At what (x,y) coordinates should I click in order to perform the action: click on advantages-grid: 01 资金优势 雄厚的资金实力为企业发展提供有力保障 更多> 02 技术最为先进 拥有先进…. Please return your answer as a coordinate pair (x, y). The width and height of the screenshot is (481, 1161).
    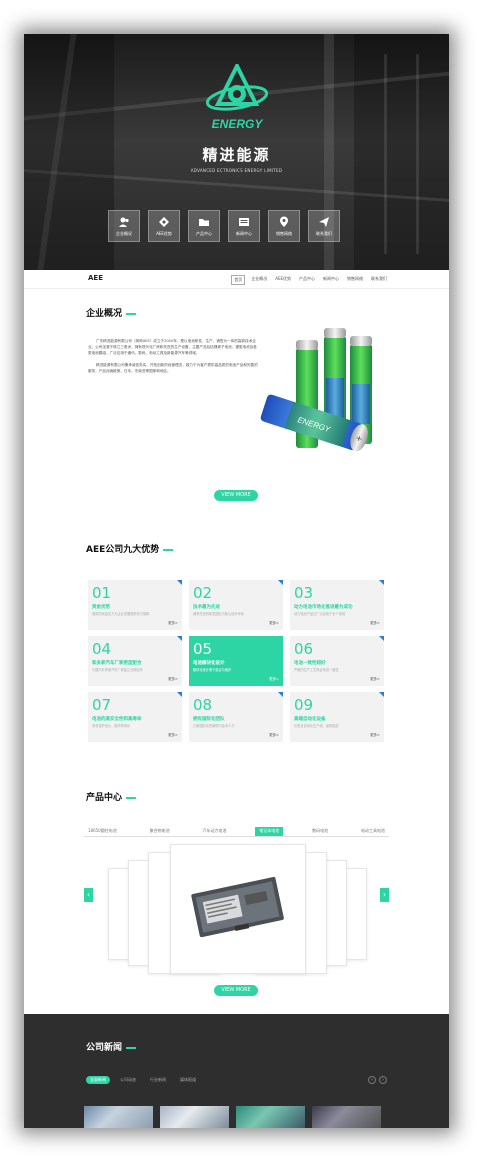
    Looking at the image, I should click on (236, 661).